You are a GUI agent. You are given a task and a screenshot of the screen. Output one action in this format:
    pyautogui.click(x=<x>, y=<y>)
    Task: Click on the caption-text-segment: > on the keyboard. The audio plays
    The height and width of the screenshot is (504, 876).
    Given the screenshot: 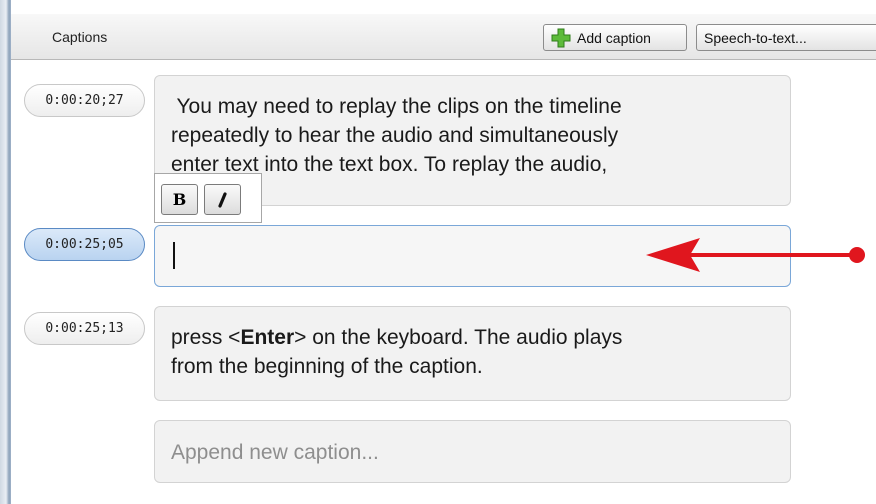 What is the action you would take?
    pyautogui.click(x=458, y=337)
    